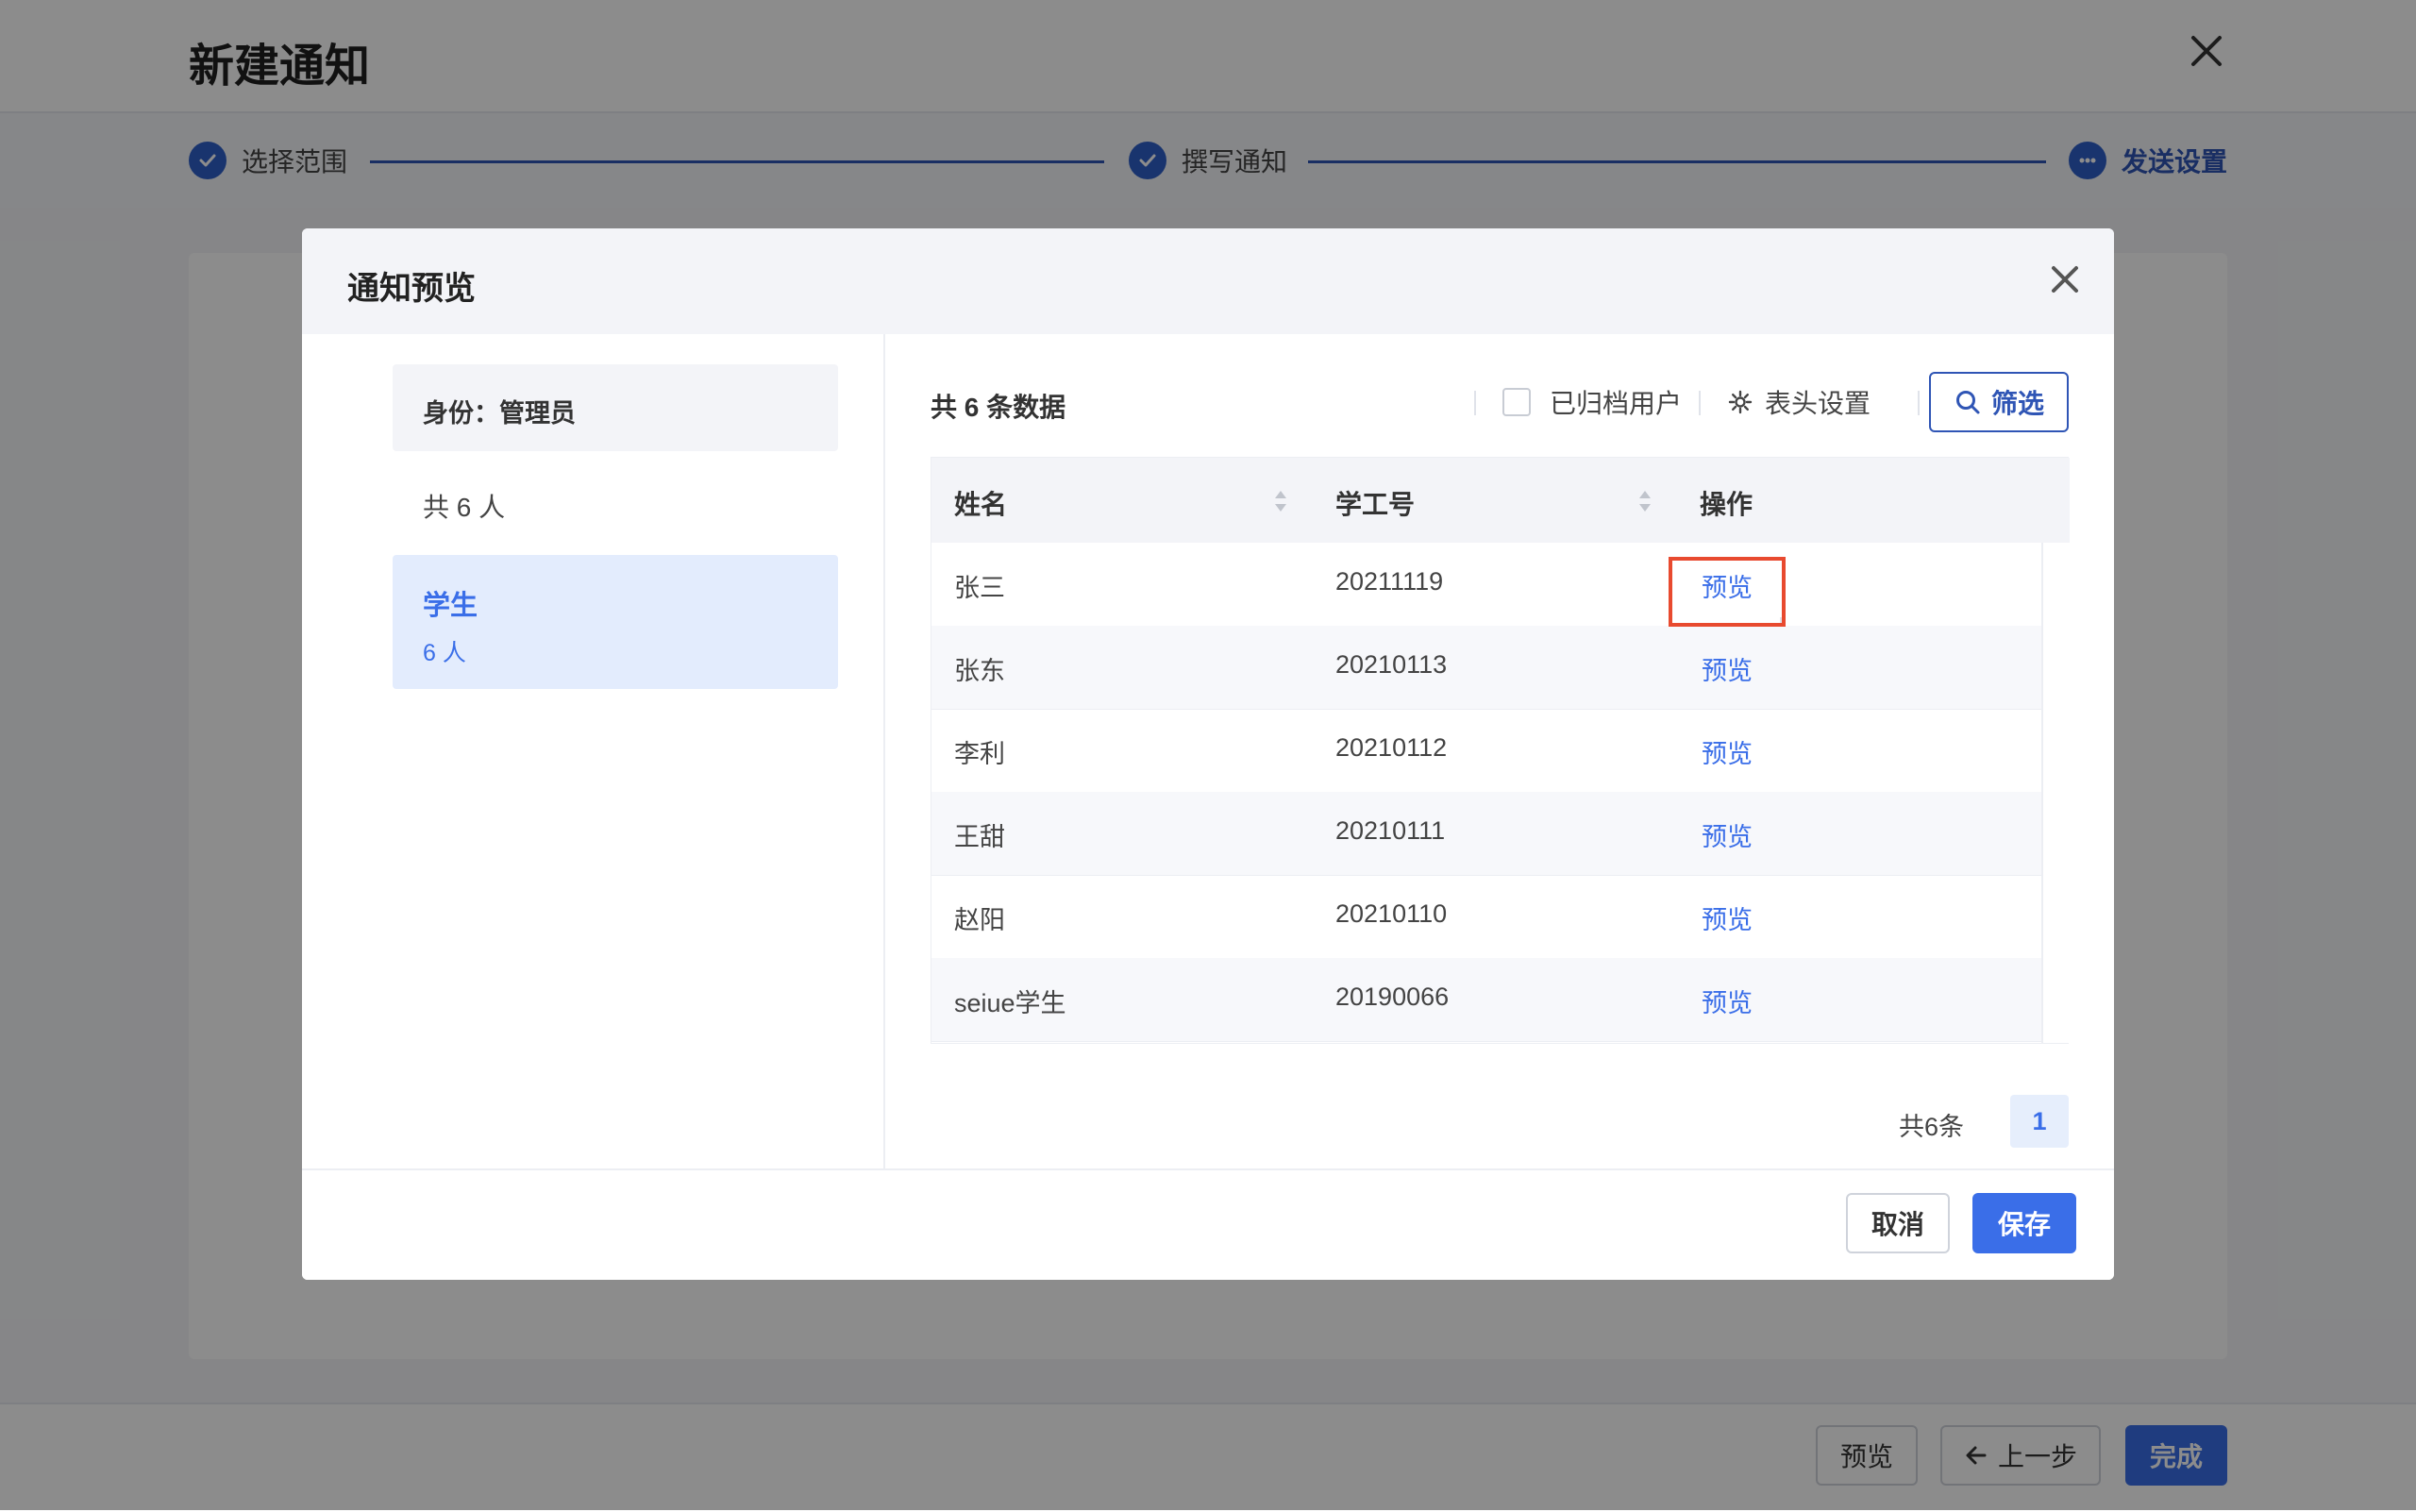 This screenshot has height=1512, width=2416. I want to click on cell-id: 20210111, so click(1391, 830).